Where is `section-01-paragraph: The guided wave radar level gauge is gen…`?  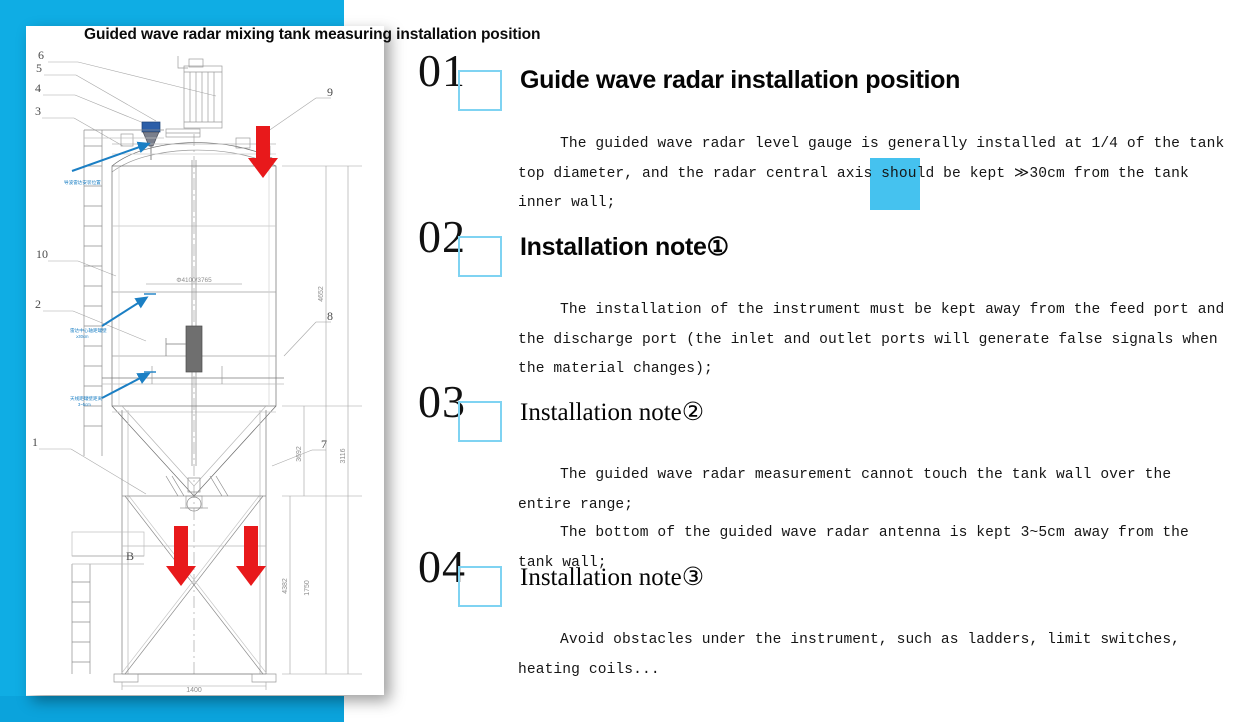
section-01-paragraph: The guided wave radar level gauge is gen… is located at coordinates (871, 173).